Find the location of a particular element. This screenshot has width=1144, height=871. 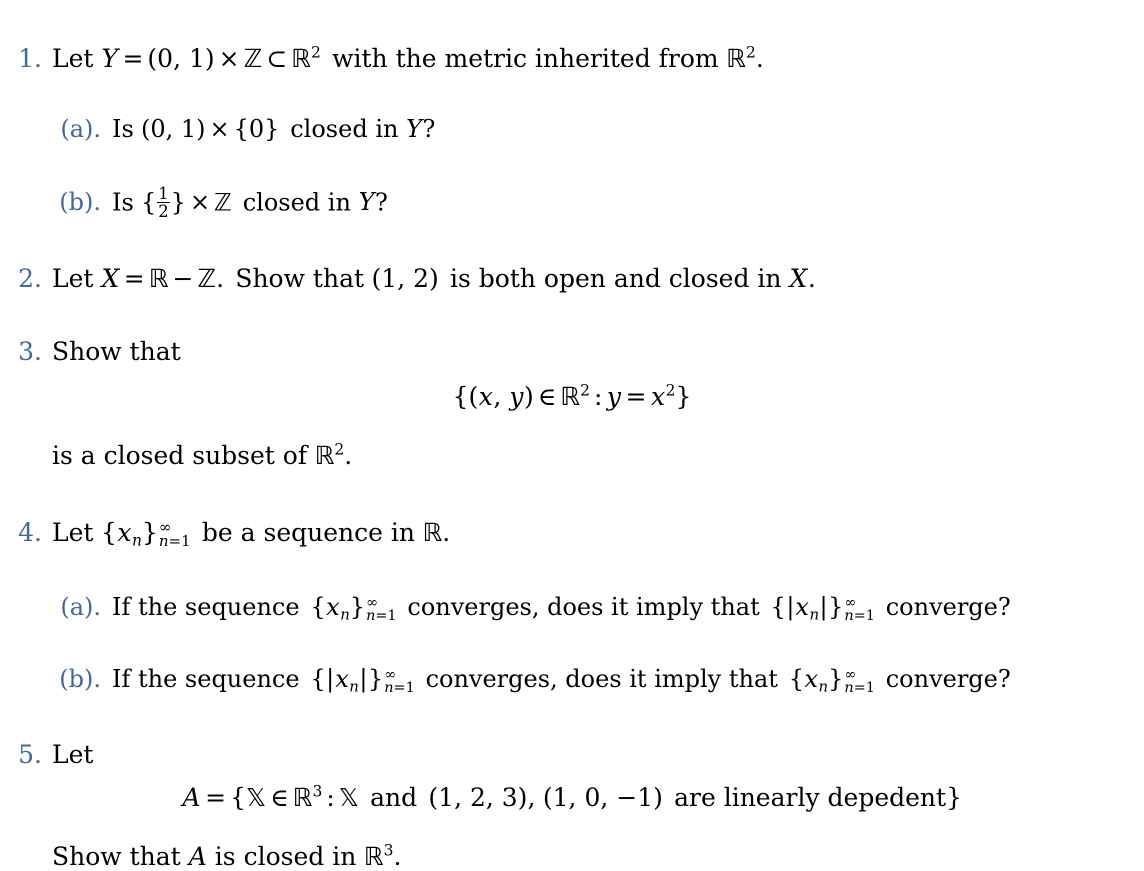

p4b-seq1-bottom: n=1 is located at coordinates (399, 688).